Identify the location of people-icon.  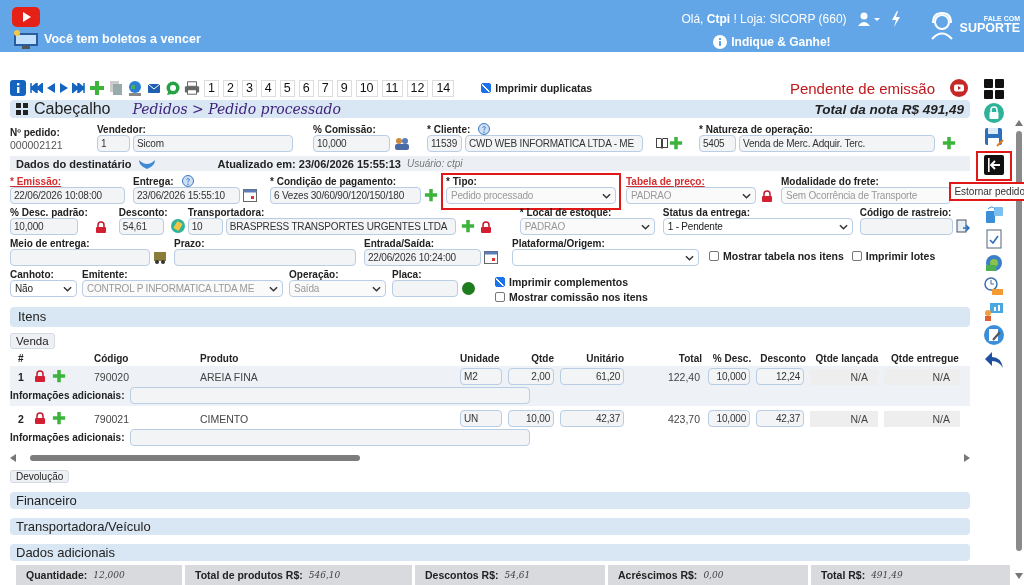
(402, 143).